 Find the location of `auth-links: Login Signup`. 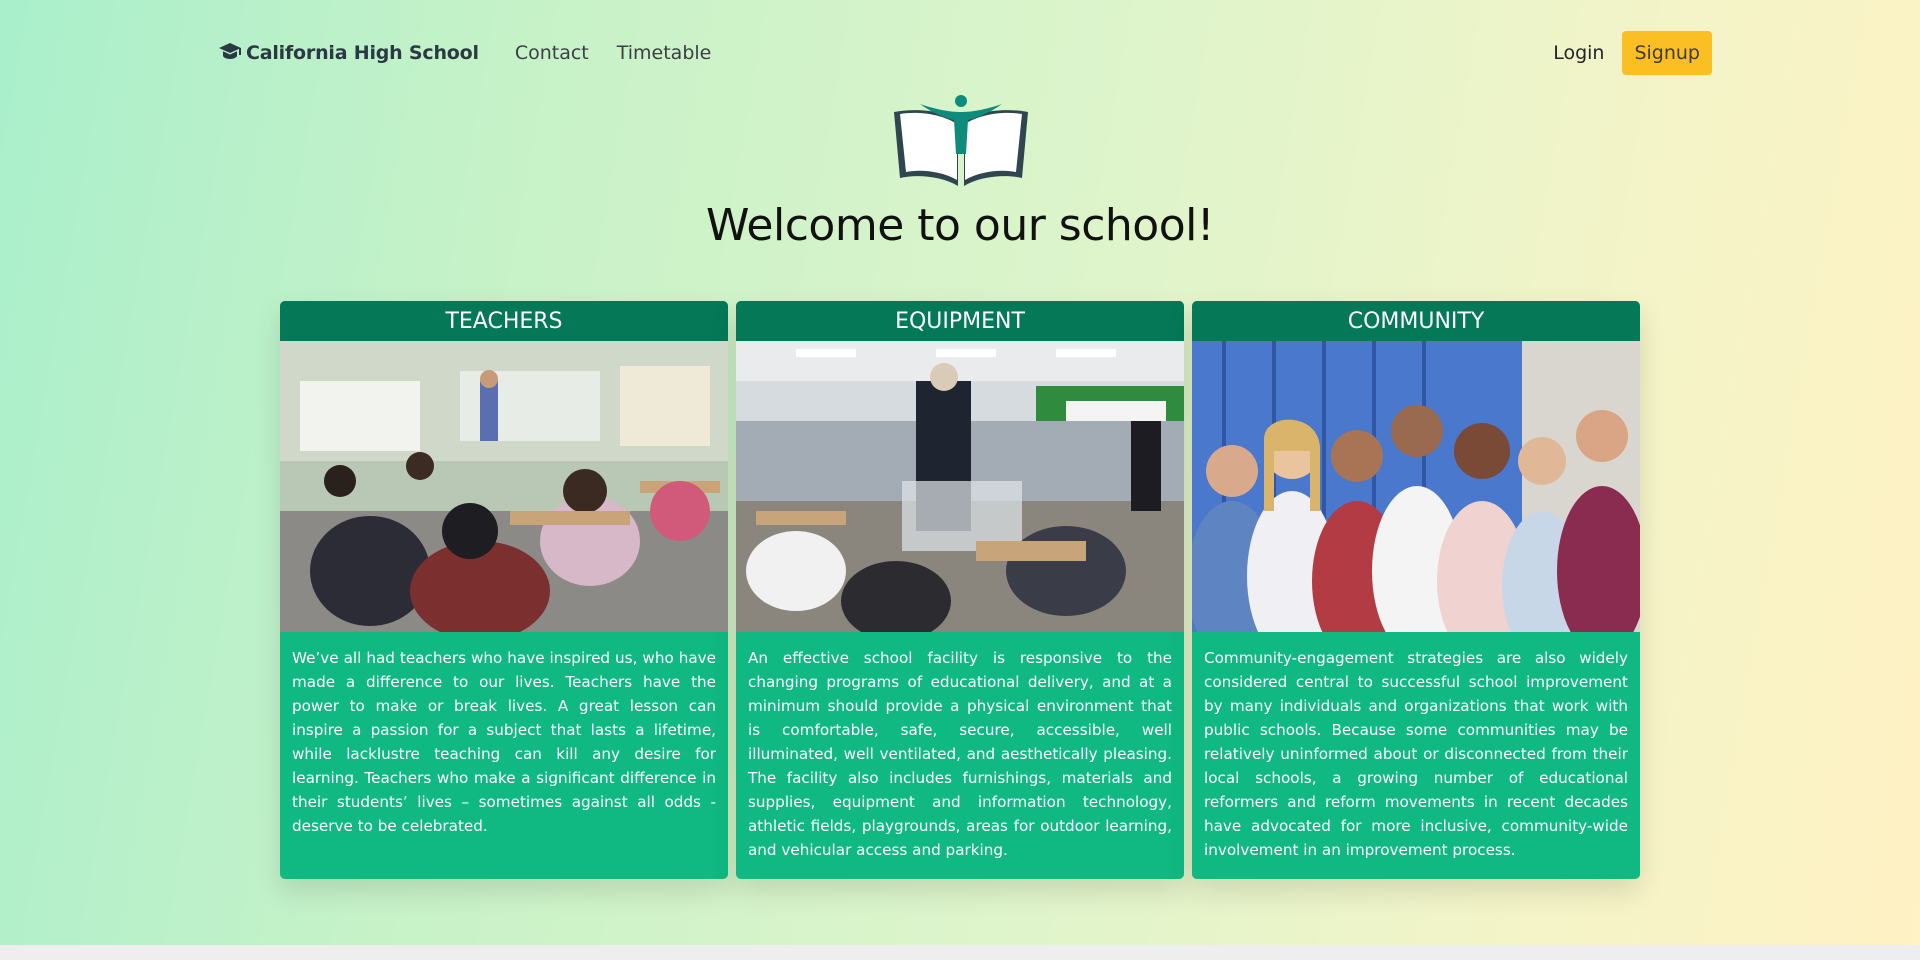

auth-links: Login Signup is located at coordinates (1630, 53).